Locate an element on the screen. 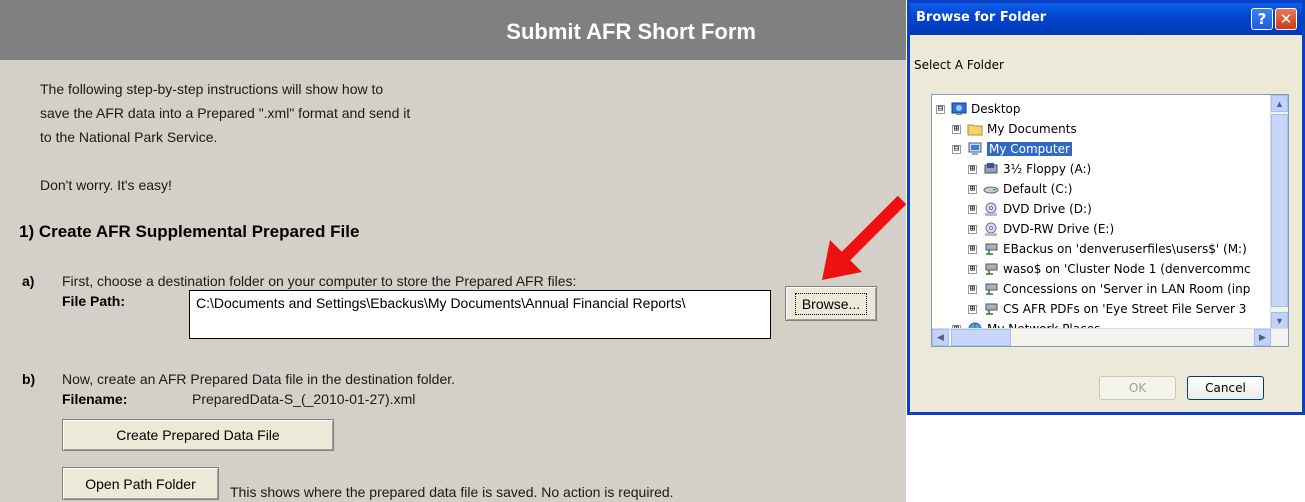 Image resolution: width=1305 pixels, height=502 pixels. hard-drive-icon is located at coordinates (991, 190).